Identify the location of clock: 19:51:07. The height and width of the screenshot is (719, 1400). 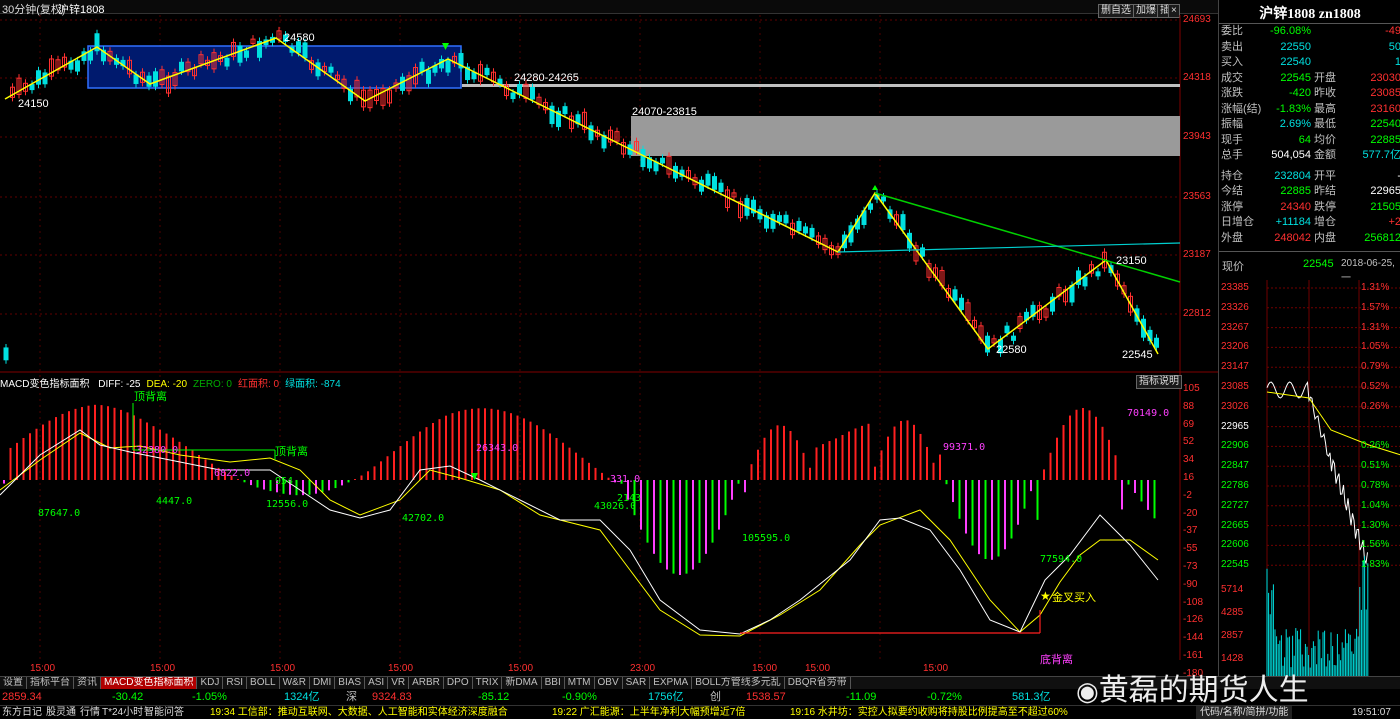
(1371, 712).